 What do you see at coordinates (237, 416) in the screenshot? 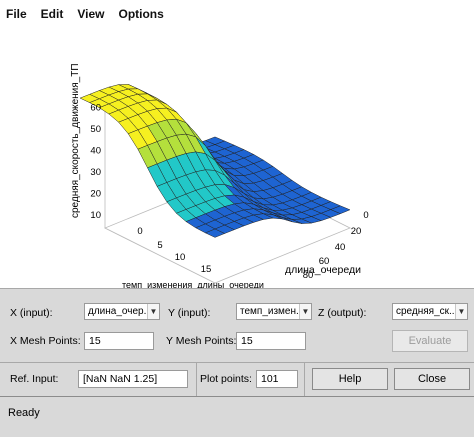
I see `status-bar: Ready` at bounding box center [237, 416].